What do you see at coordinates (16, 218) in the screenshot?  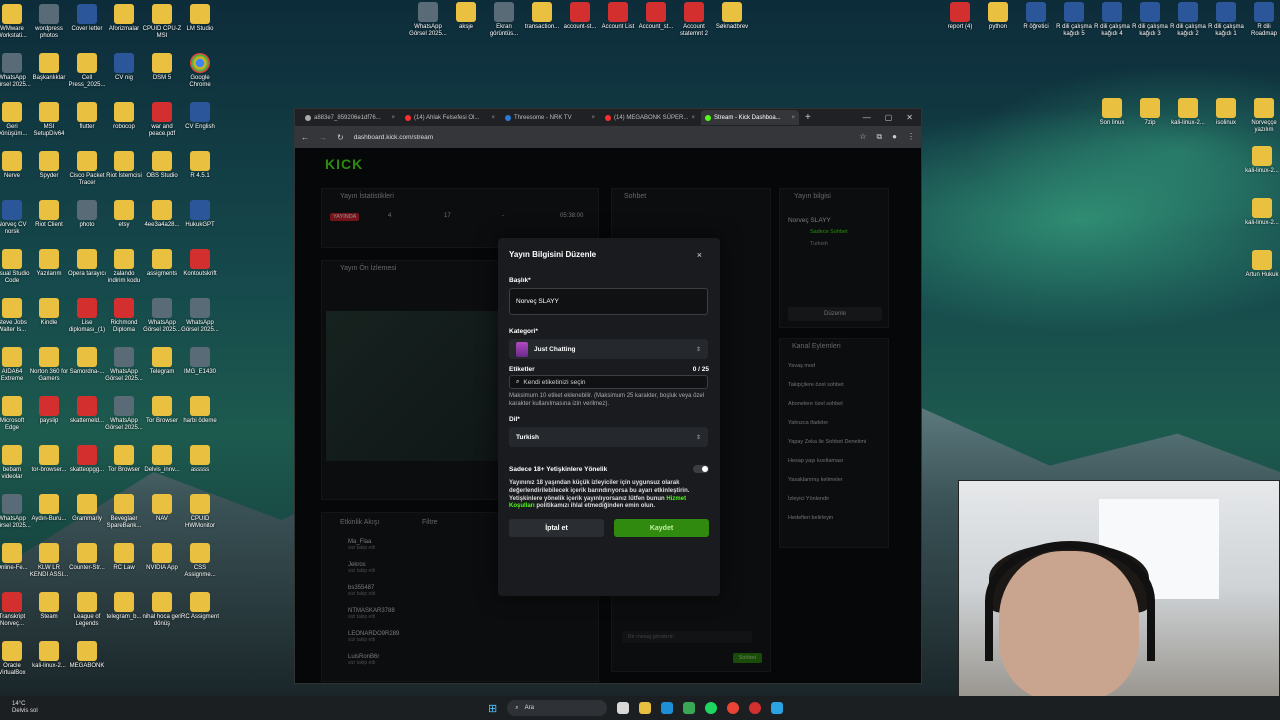 I see `desktop-icon: Norveç CV norsk` at bounding box center [16, 218].